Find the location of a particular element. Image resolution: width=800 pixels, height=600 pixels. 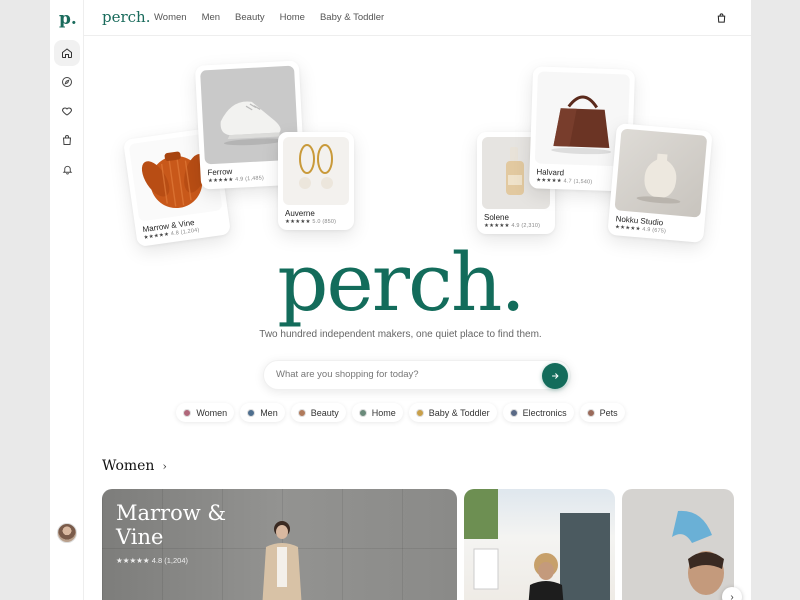

rating-value: 4.8 (1,204) is located at coordinates (169, 560).